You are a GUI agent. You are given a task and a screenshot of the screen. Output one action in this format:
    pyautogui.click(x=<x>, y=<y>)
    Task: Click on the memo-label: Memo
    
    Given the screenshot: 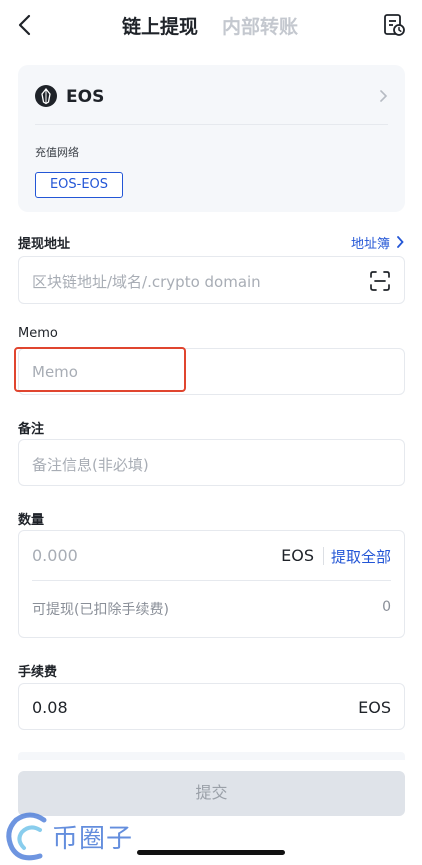 What is the action you would take?
    pyautogui.click(x=38, y=333)
    